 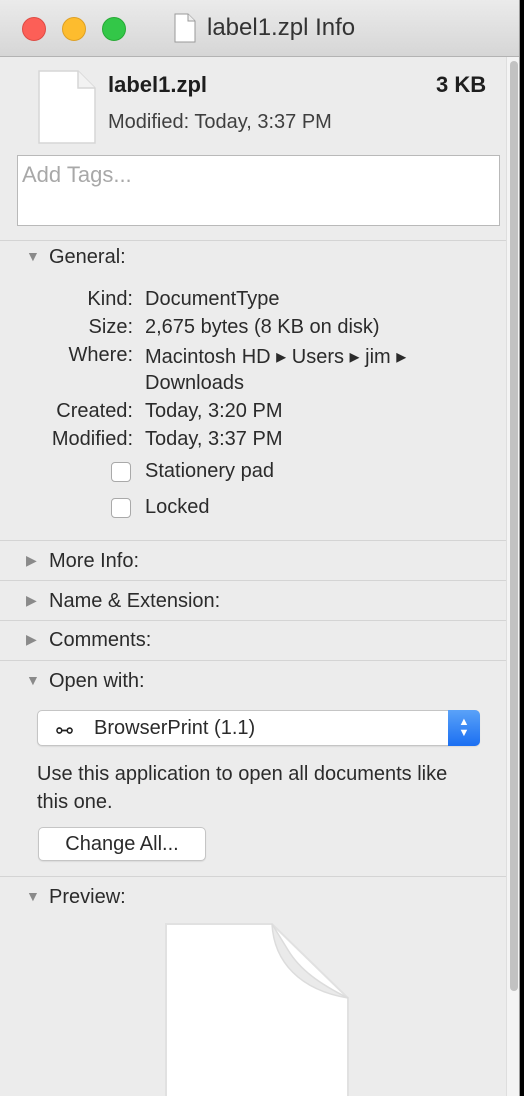 What do you see at coordinates (220, 122) in the screenshot?
I see `file-modified-date: Modified: Today, 3:37 PM` at bounding box center [220, 122].